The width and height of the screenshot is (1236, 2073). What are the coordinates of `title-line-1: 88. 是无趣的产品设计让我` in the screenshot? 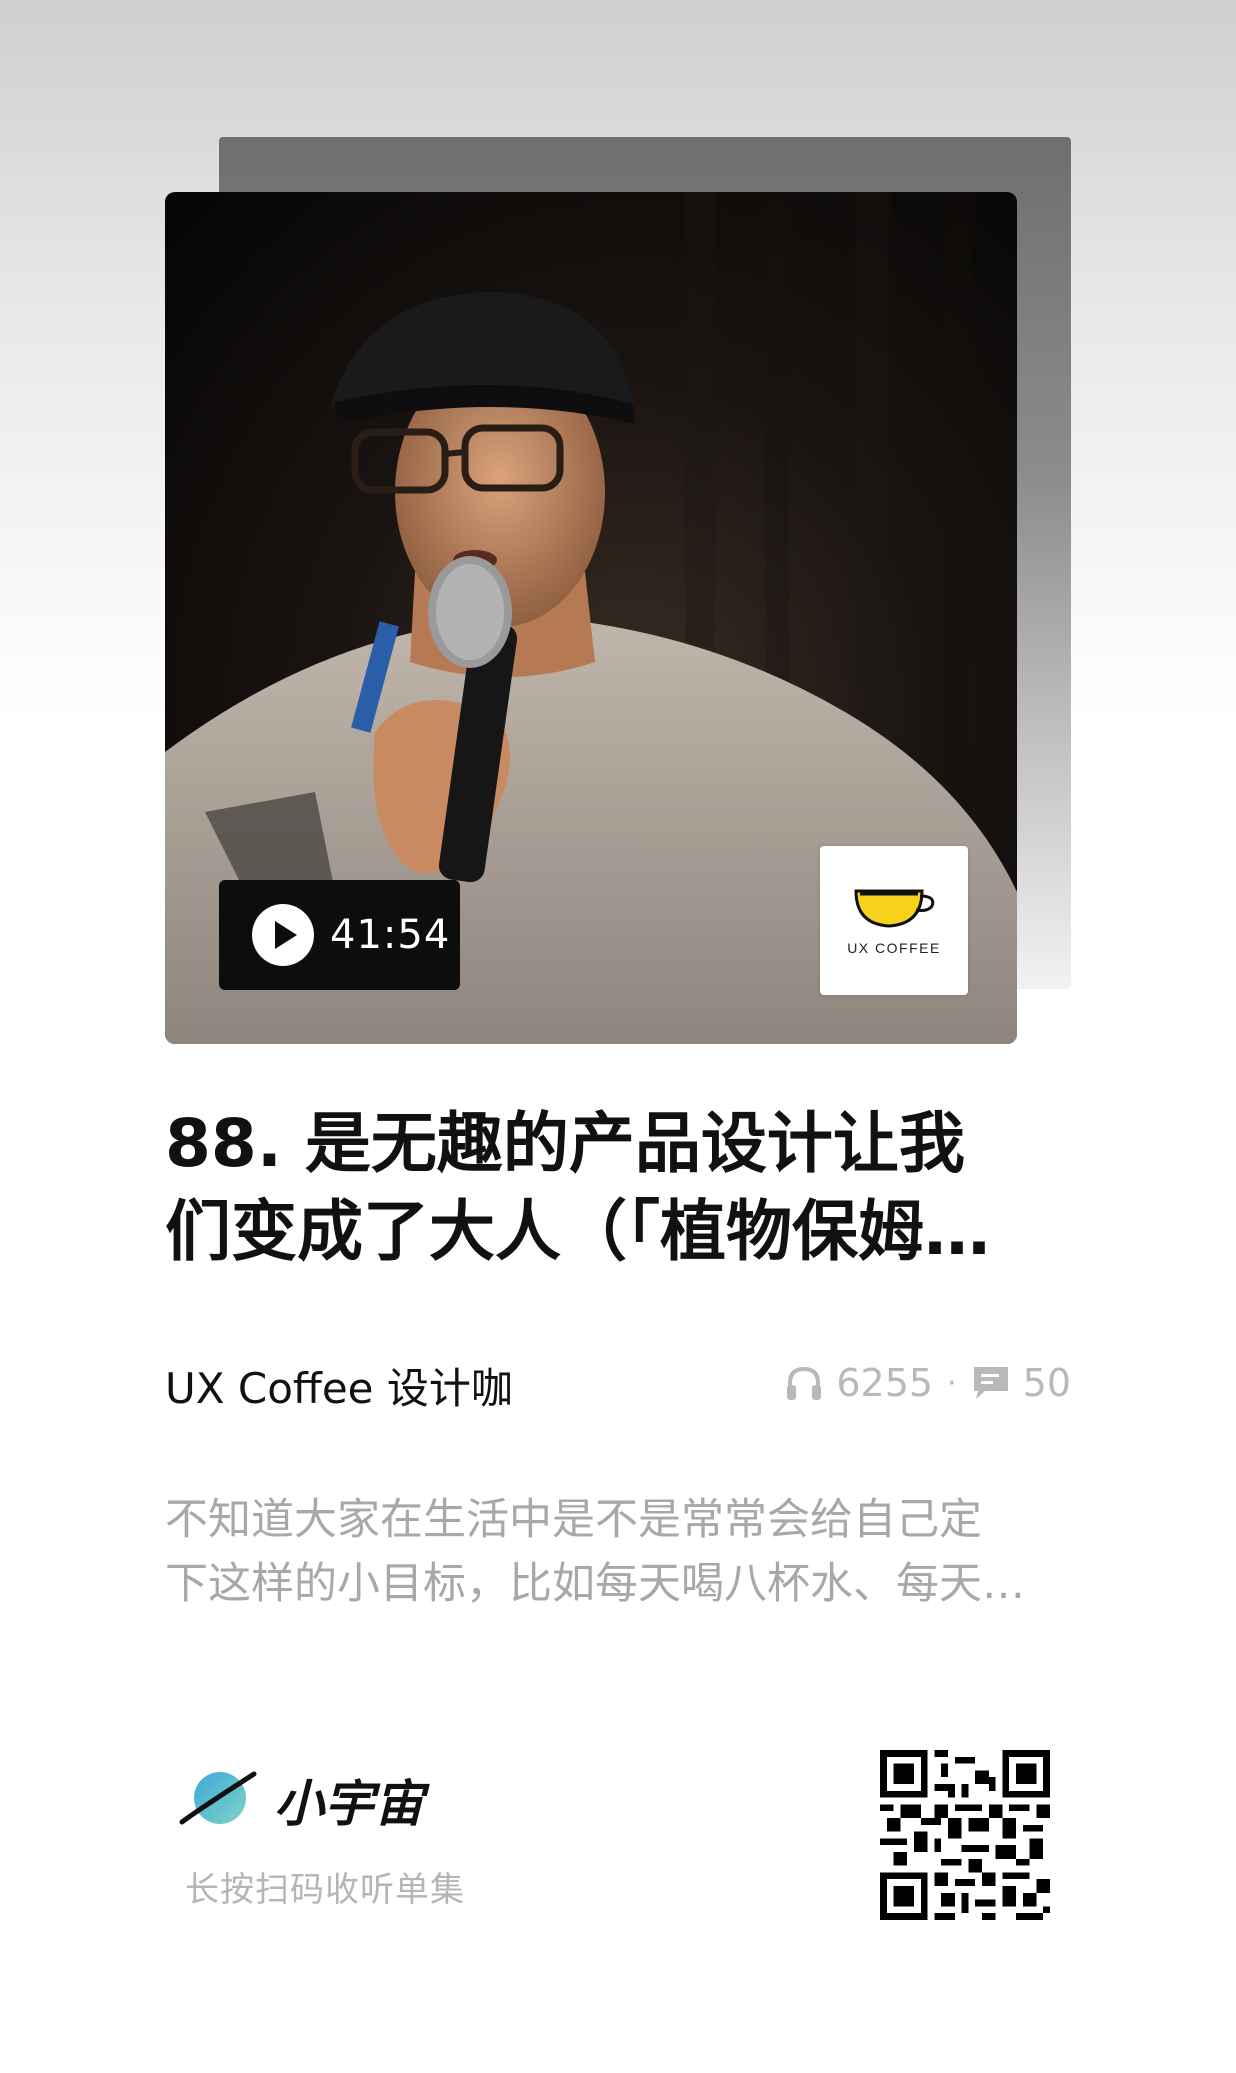 It's located at (565, 1143).